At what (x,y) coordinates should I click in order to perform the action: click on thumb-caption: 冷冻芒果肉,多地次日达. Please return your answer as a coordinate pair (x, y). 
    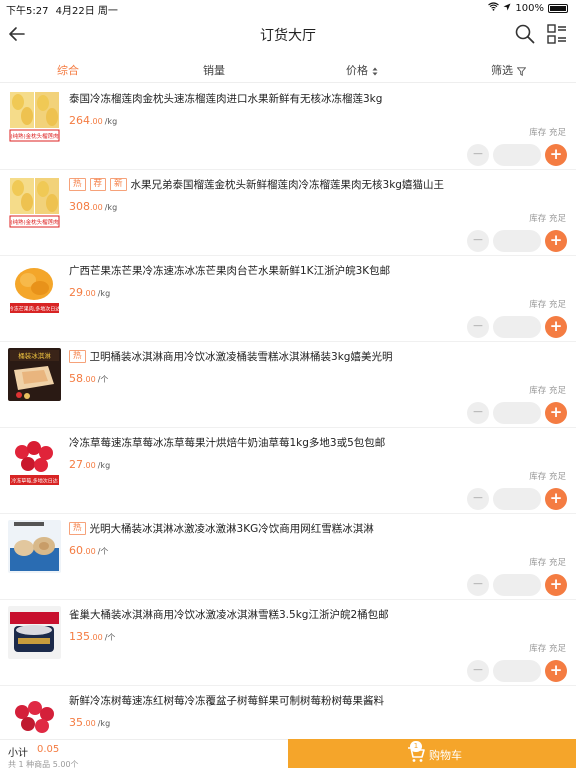
    Looking at the image, I should click on (35, 309).